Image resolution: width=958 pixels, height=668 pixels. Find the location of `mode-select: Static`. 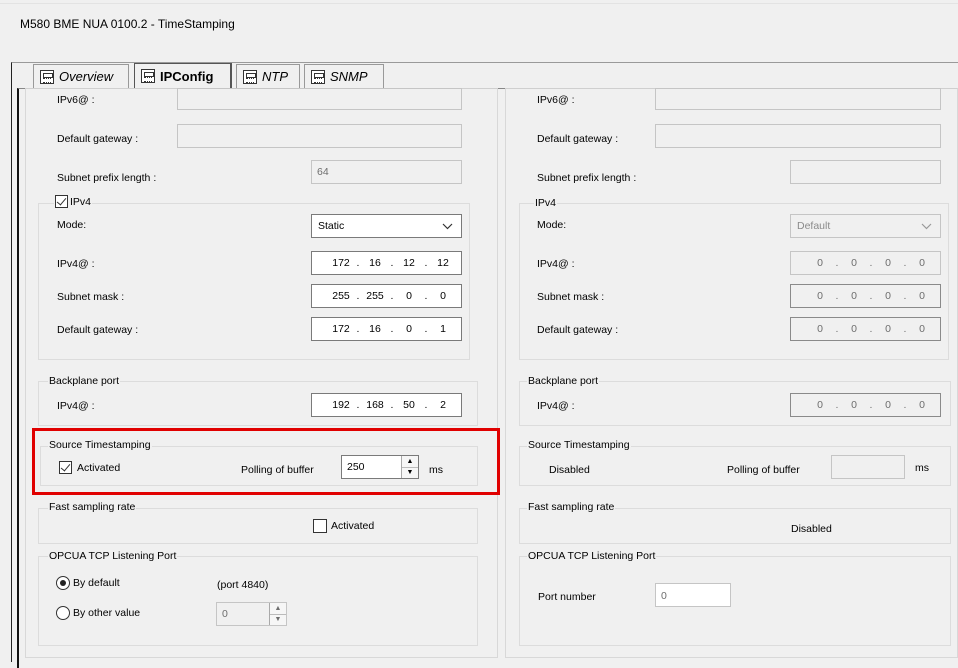

mode-select: Static is located at coordinates (386, 226).